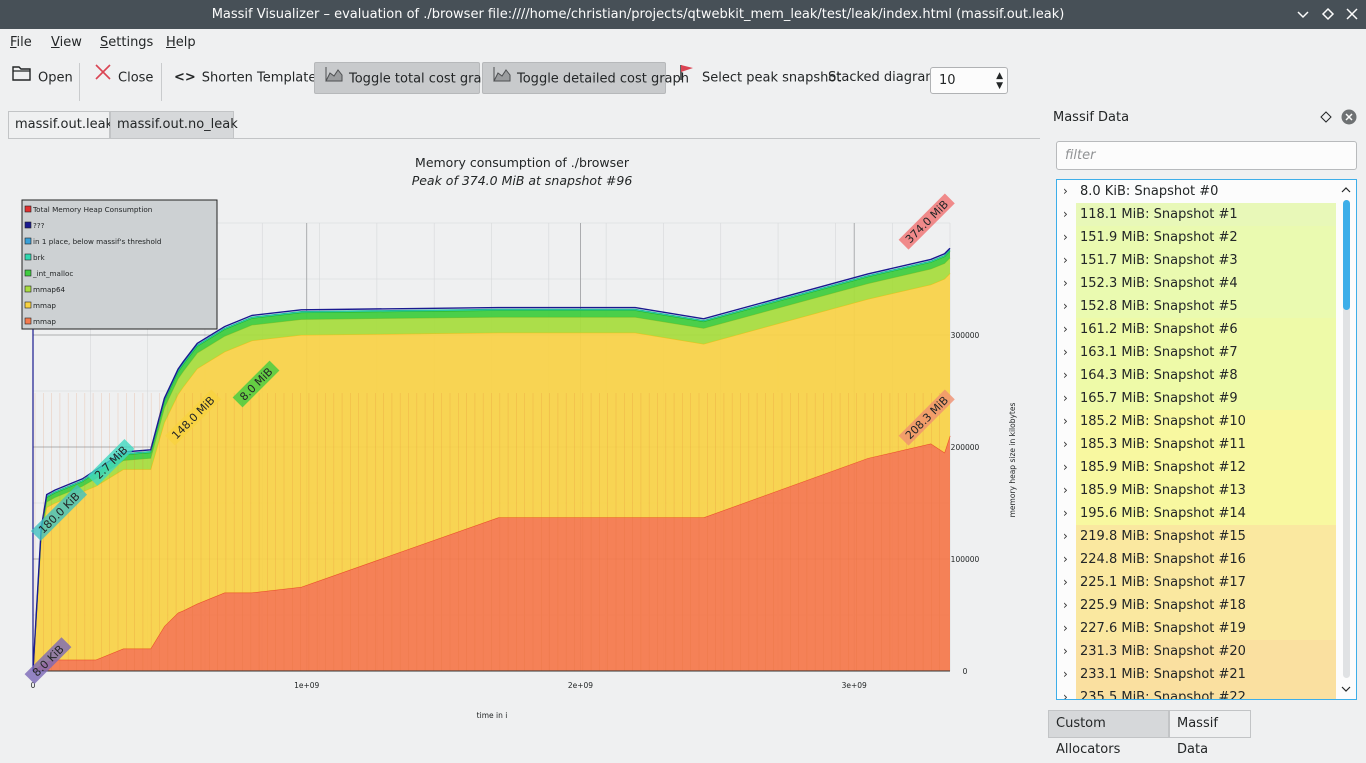 Image resolution: width=1366 pixels, height=763 pixels. What do you see at coordinates (1196, 628) in the screenshot?
I see `tree-item: › 227.6 MiB: Snapshot #19` at bounding box center [1196, 628].